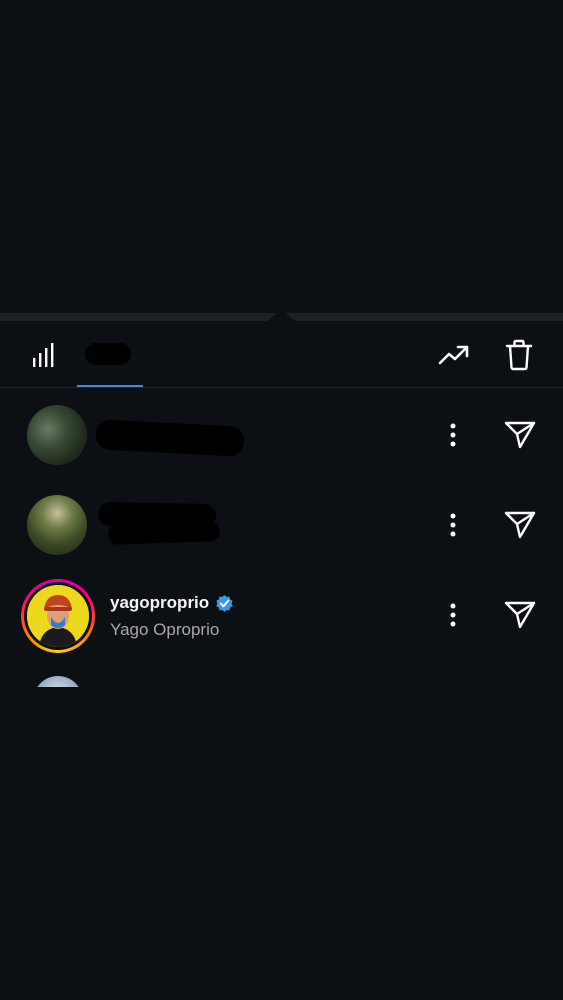 Image resolution: width=563 pixels, height=1000 pixels. Describe the element at coordinates (160, 602) in the screenshot. I see `username-text: yagoproprio` at that location.